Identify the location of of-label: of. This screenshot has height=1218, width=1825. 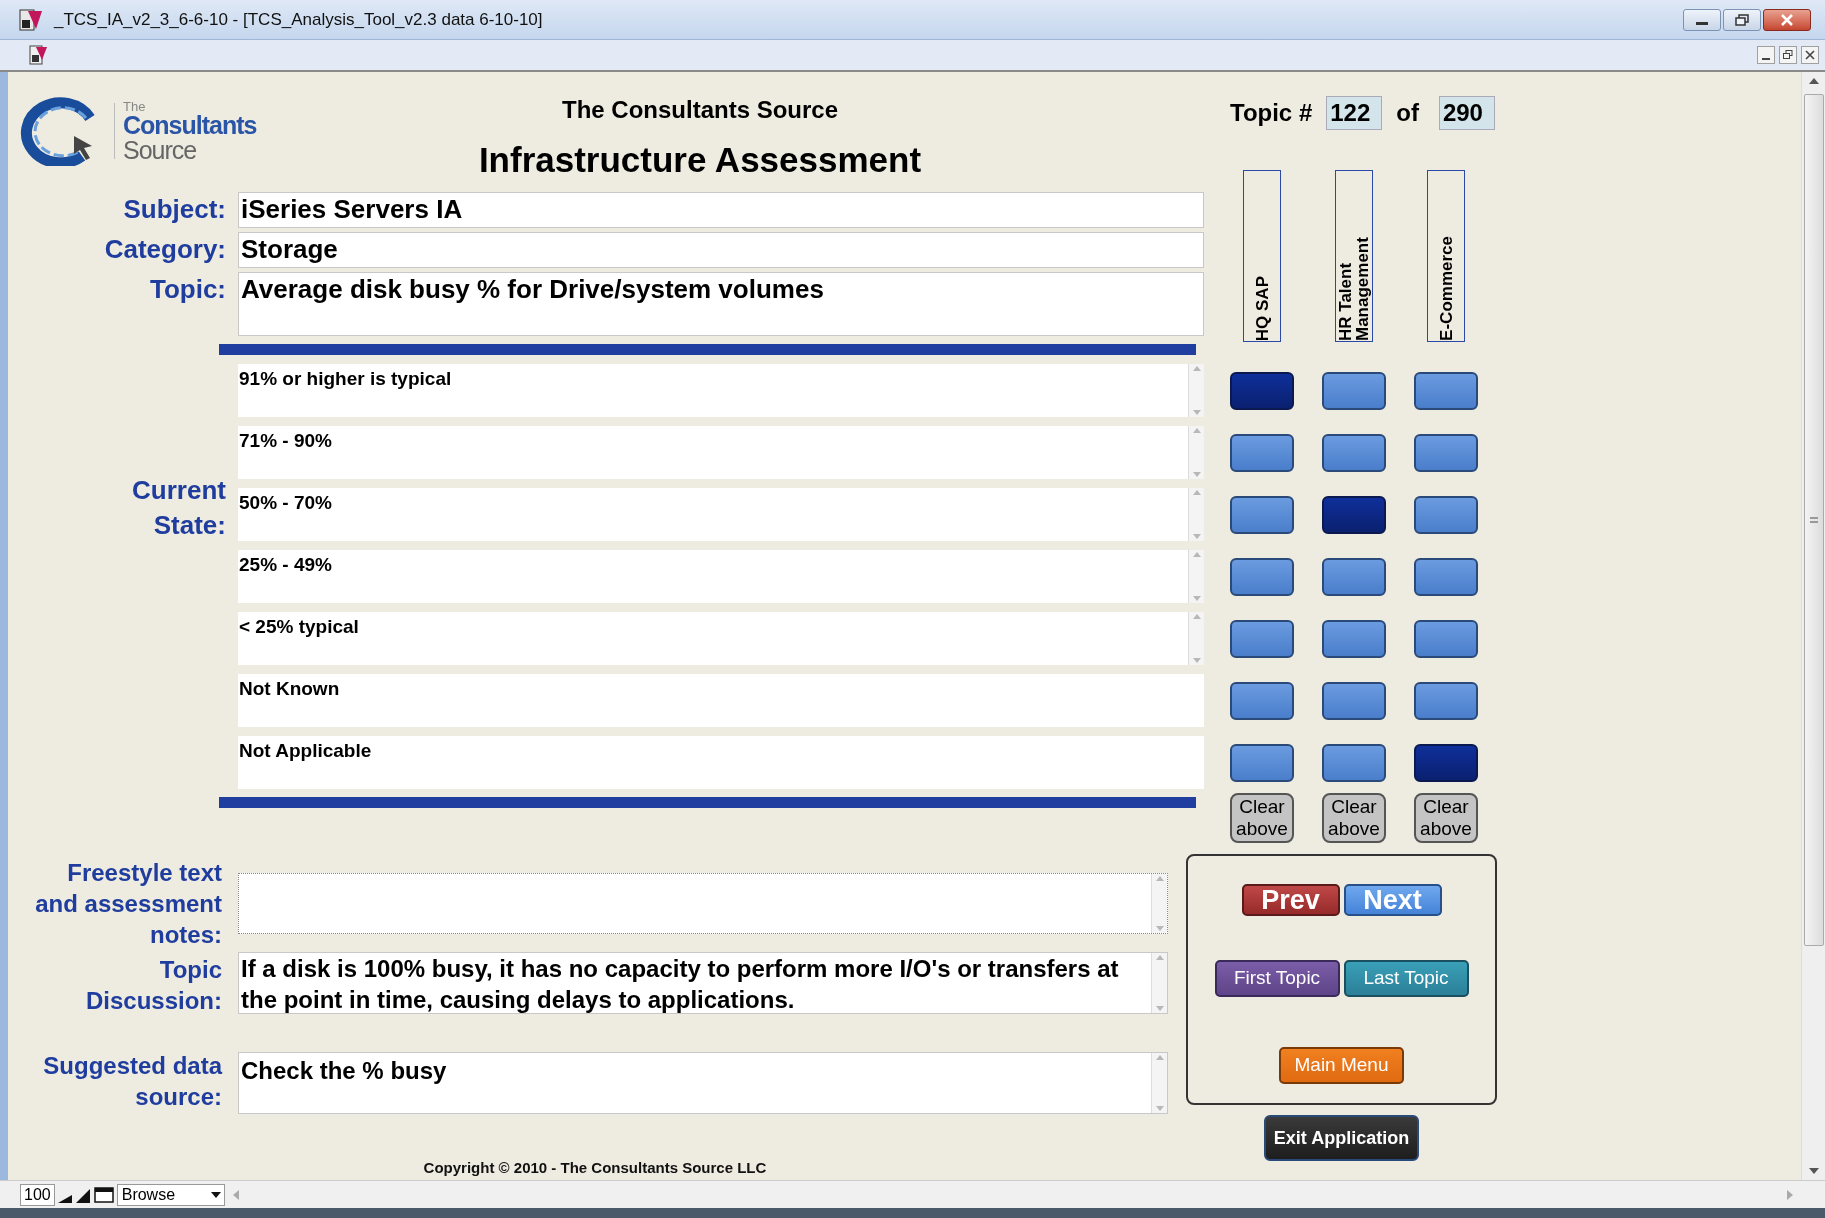
(1407, 113).